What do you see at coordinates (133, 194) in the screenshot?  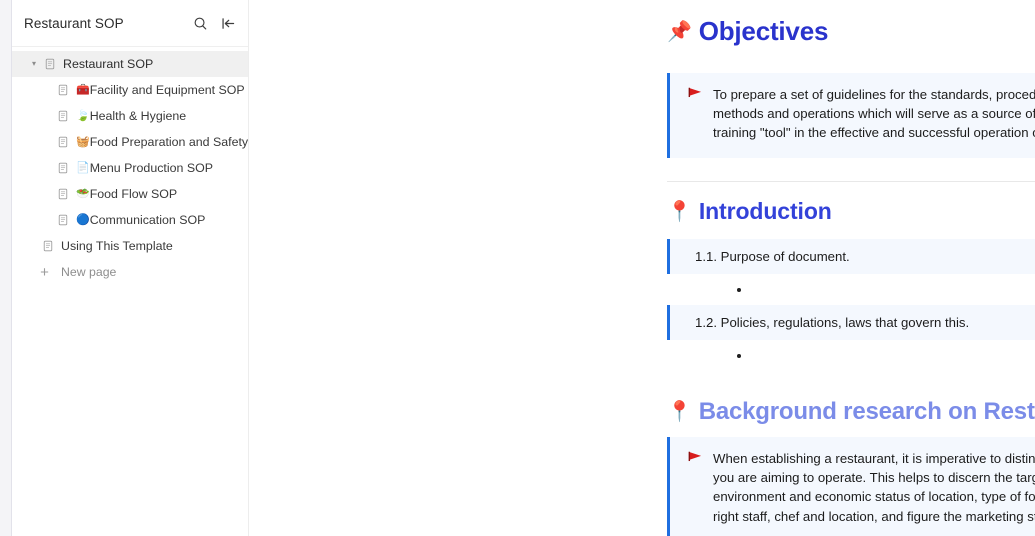 I see `sidebar-item-label: Food Flow SOP` at bounding box center [133, 194].